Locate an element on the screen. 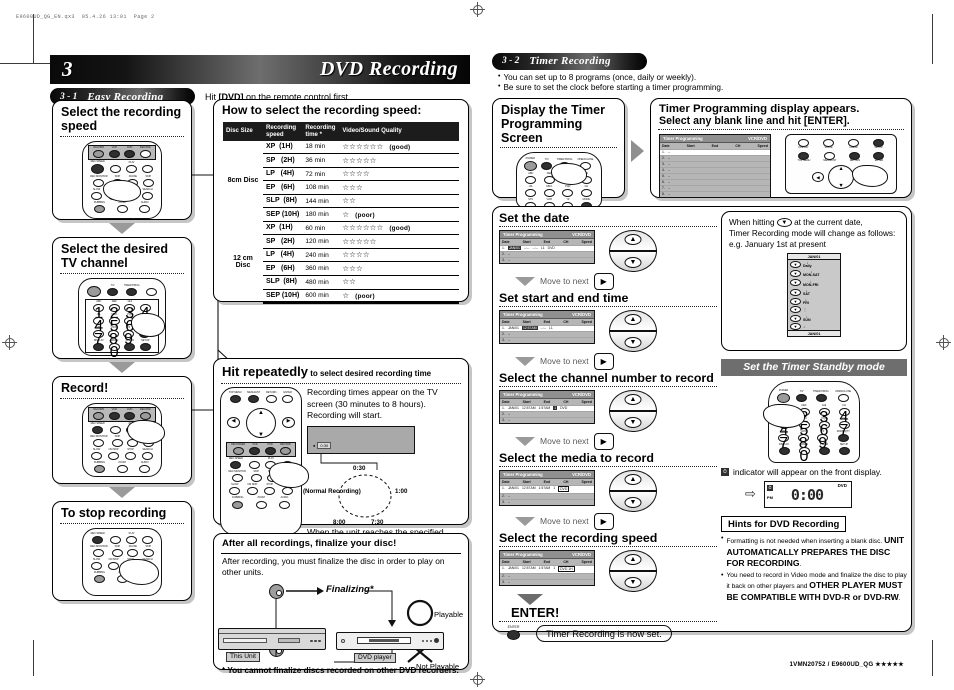  keypad-key-3: GHI 3 is located at coordinates (130, 311).